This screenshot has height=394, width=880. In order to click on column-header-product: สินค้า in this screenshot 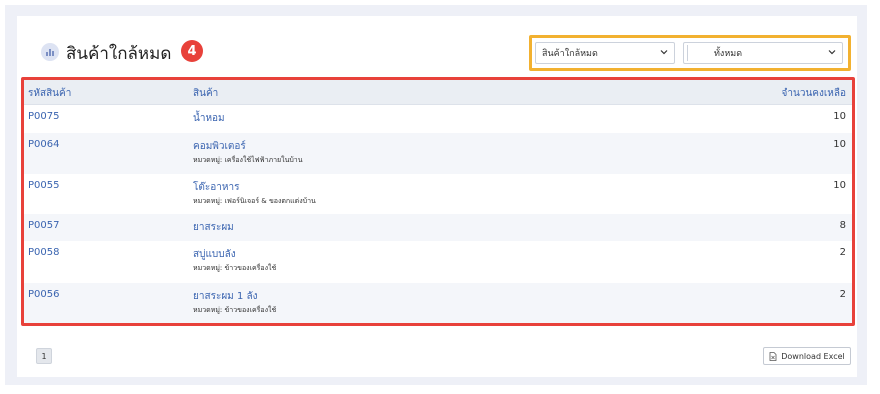, I will do `click(206, 93)`.